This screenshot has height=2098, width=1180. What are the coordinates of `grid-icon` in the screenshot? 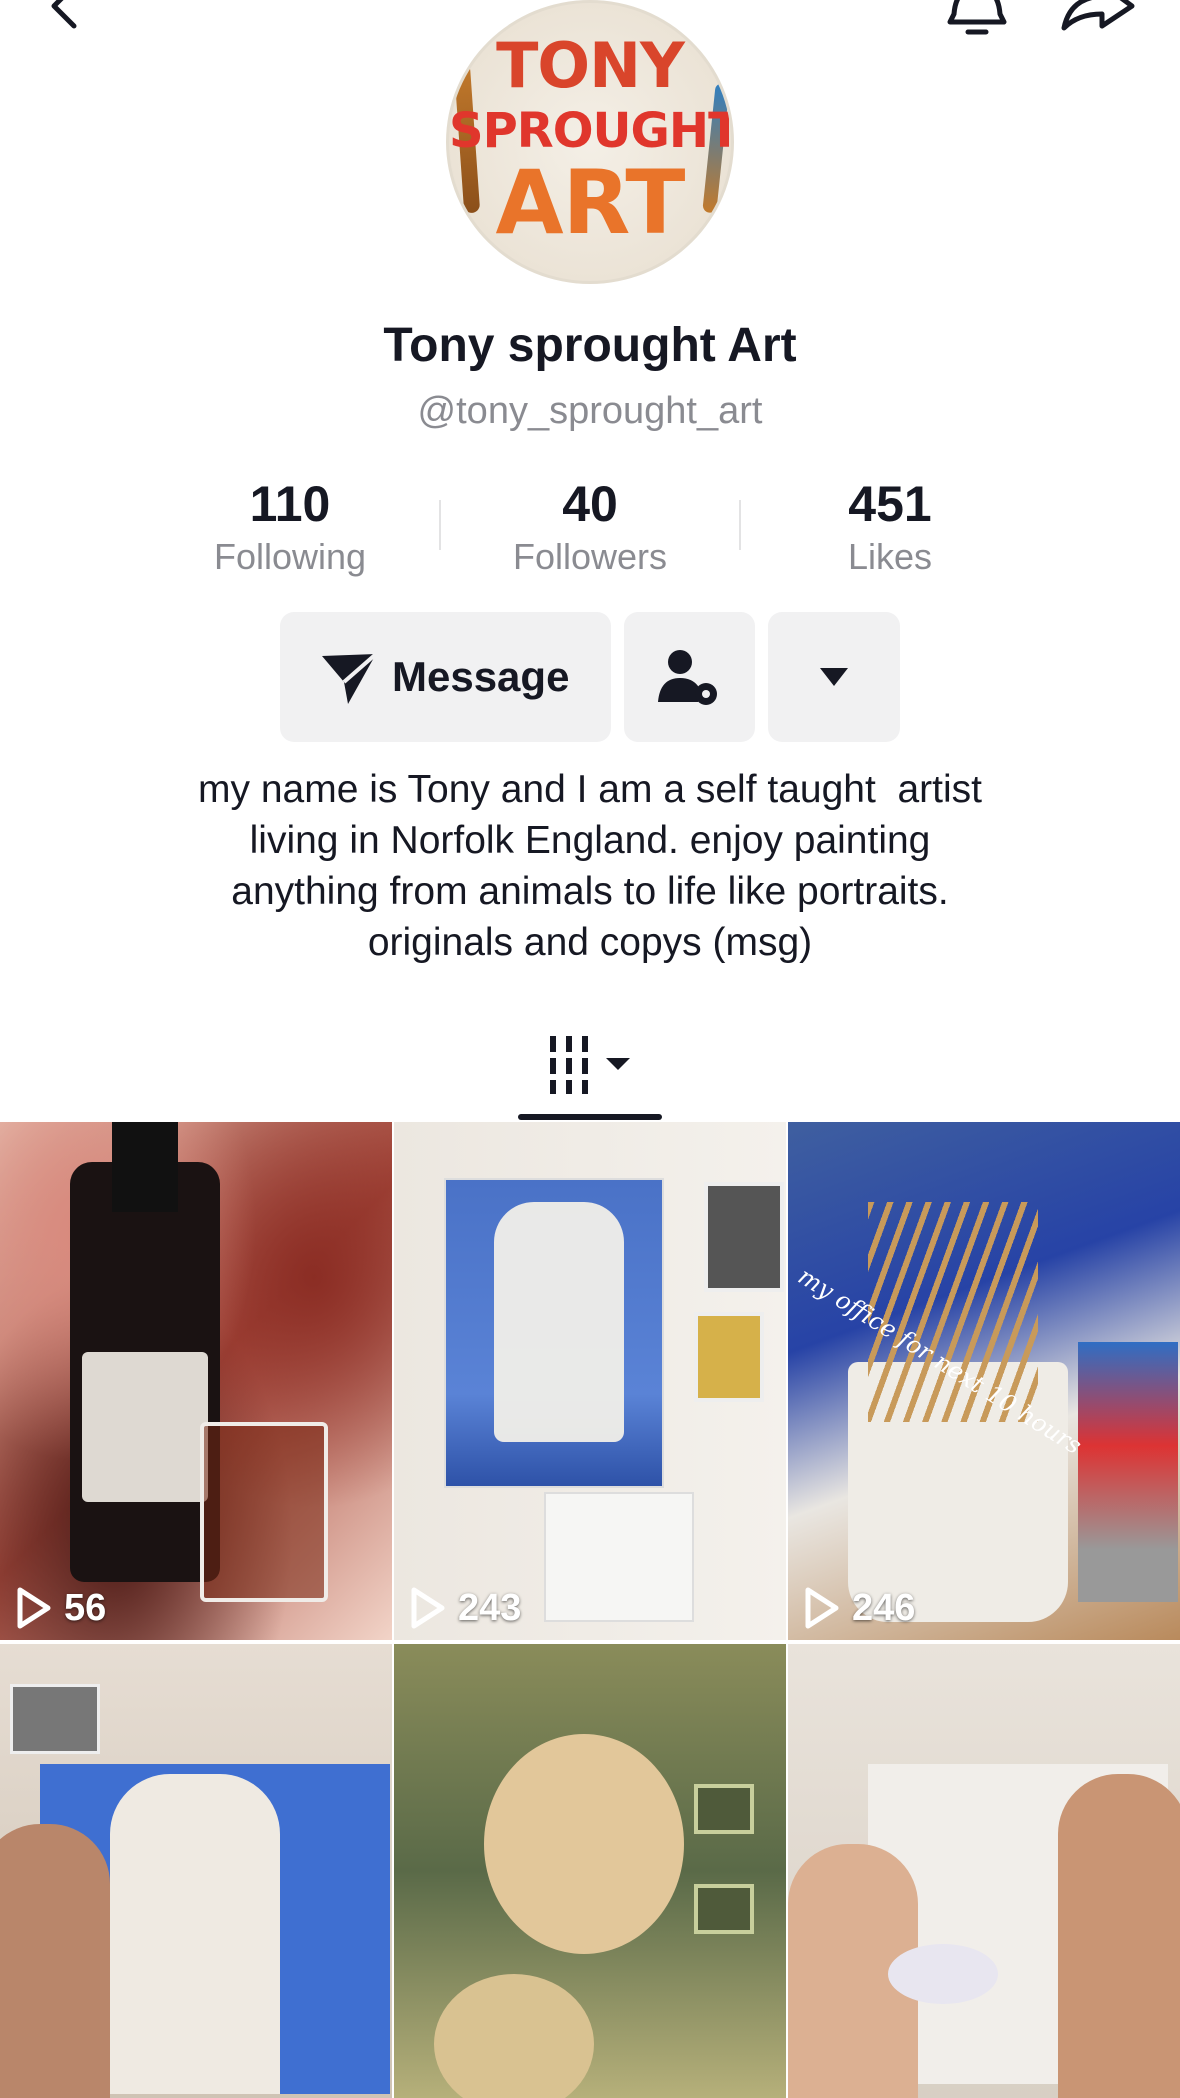 It's located at (590, 1065).